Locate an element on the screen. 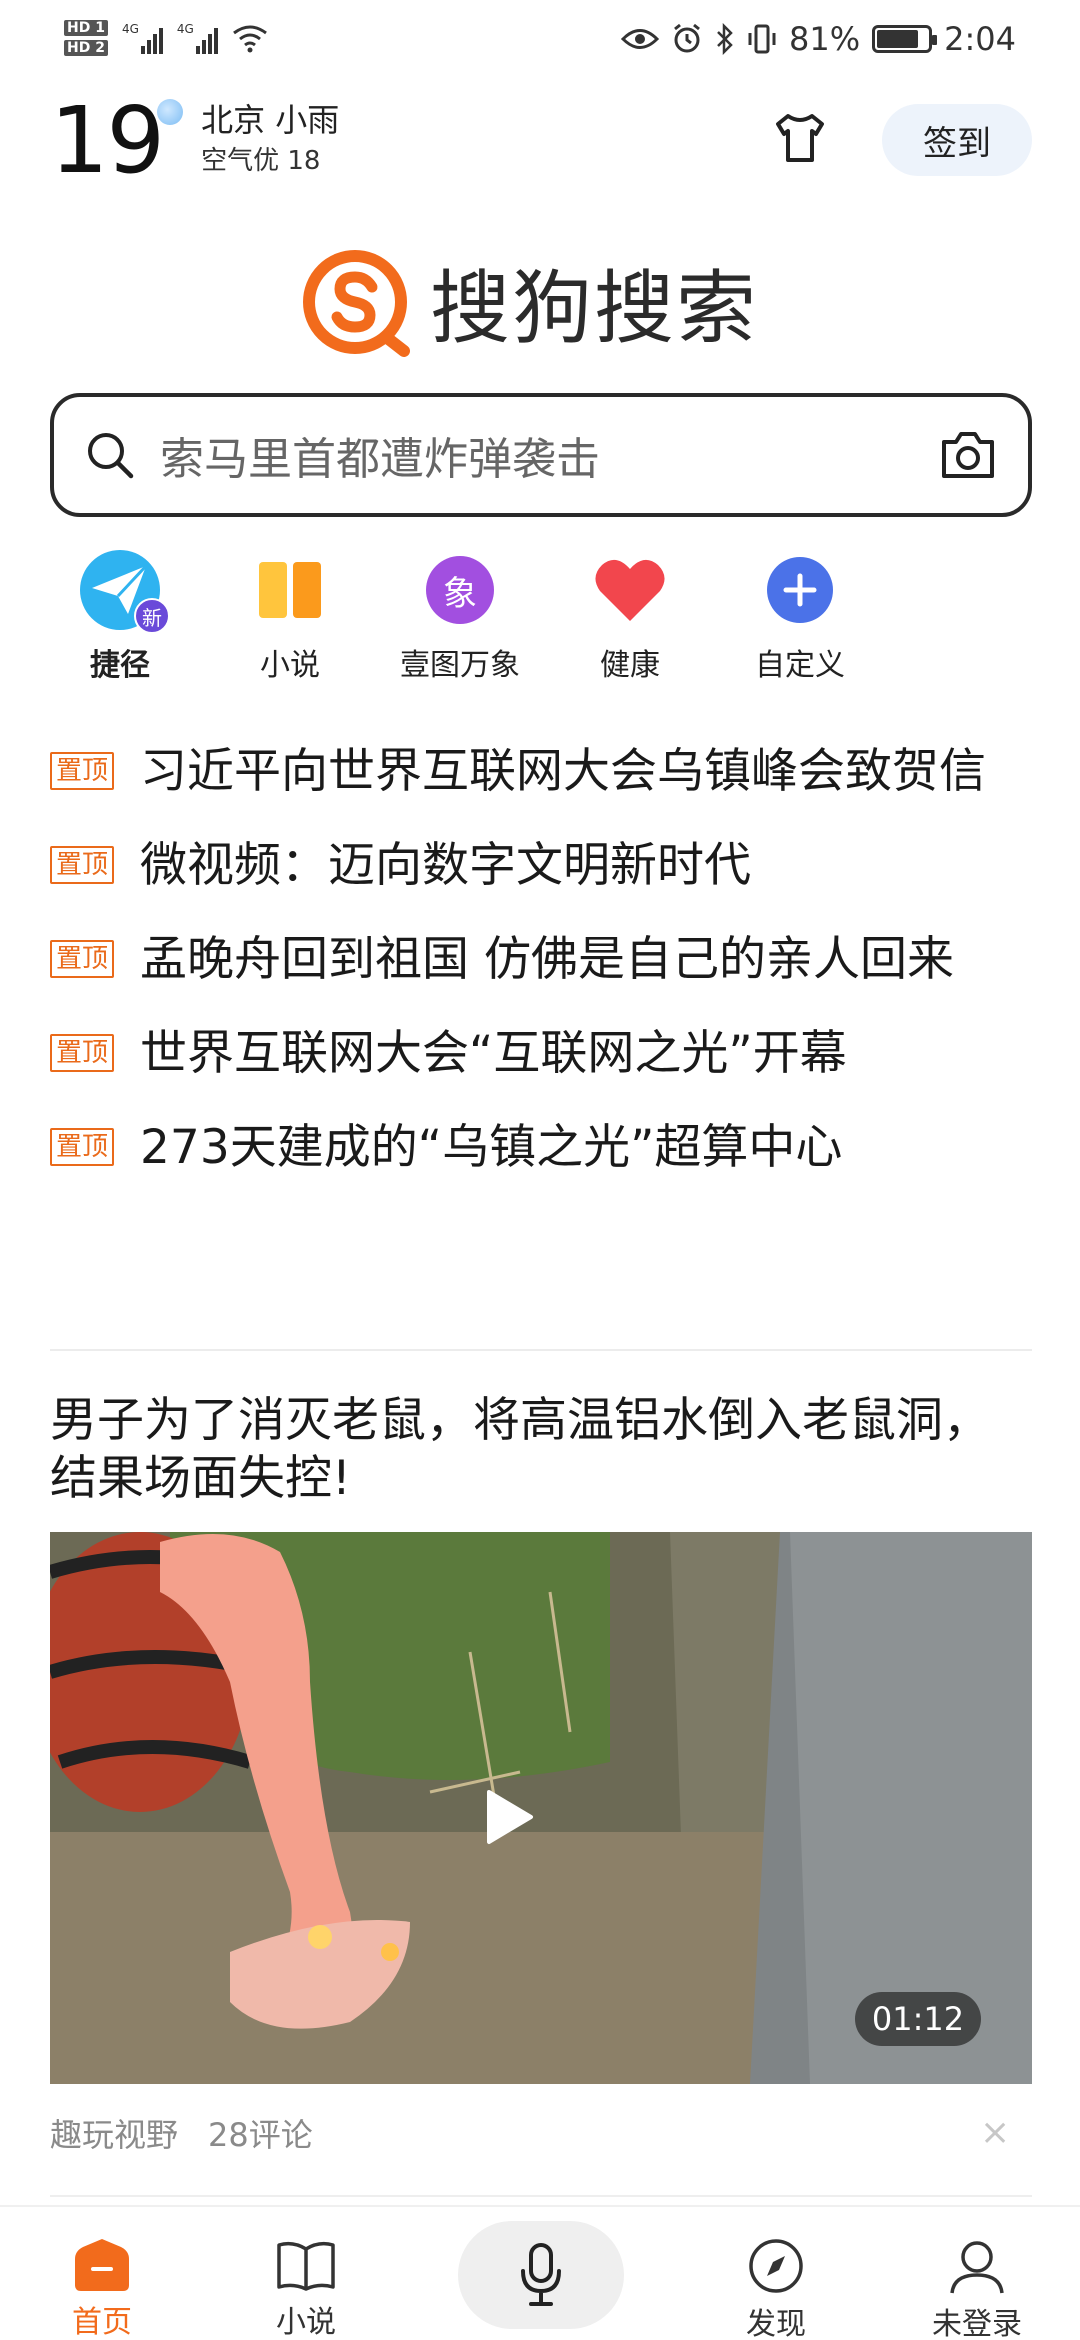 This screenshot has width=1080, height=2340. vibrate-icon is located at coordinates (762, 39).